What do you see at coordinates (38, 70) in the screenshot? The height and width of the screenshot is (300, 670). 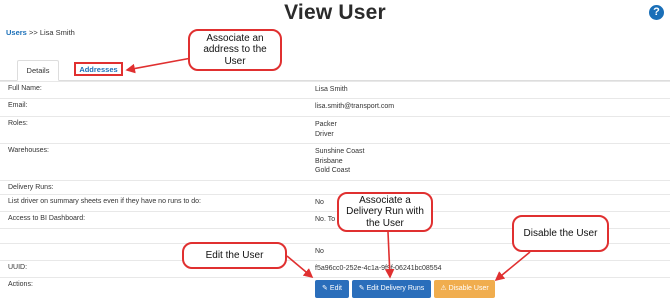 I see `tab-details: Details` at bounding box center [38, 70].